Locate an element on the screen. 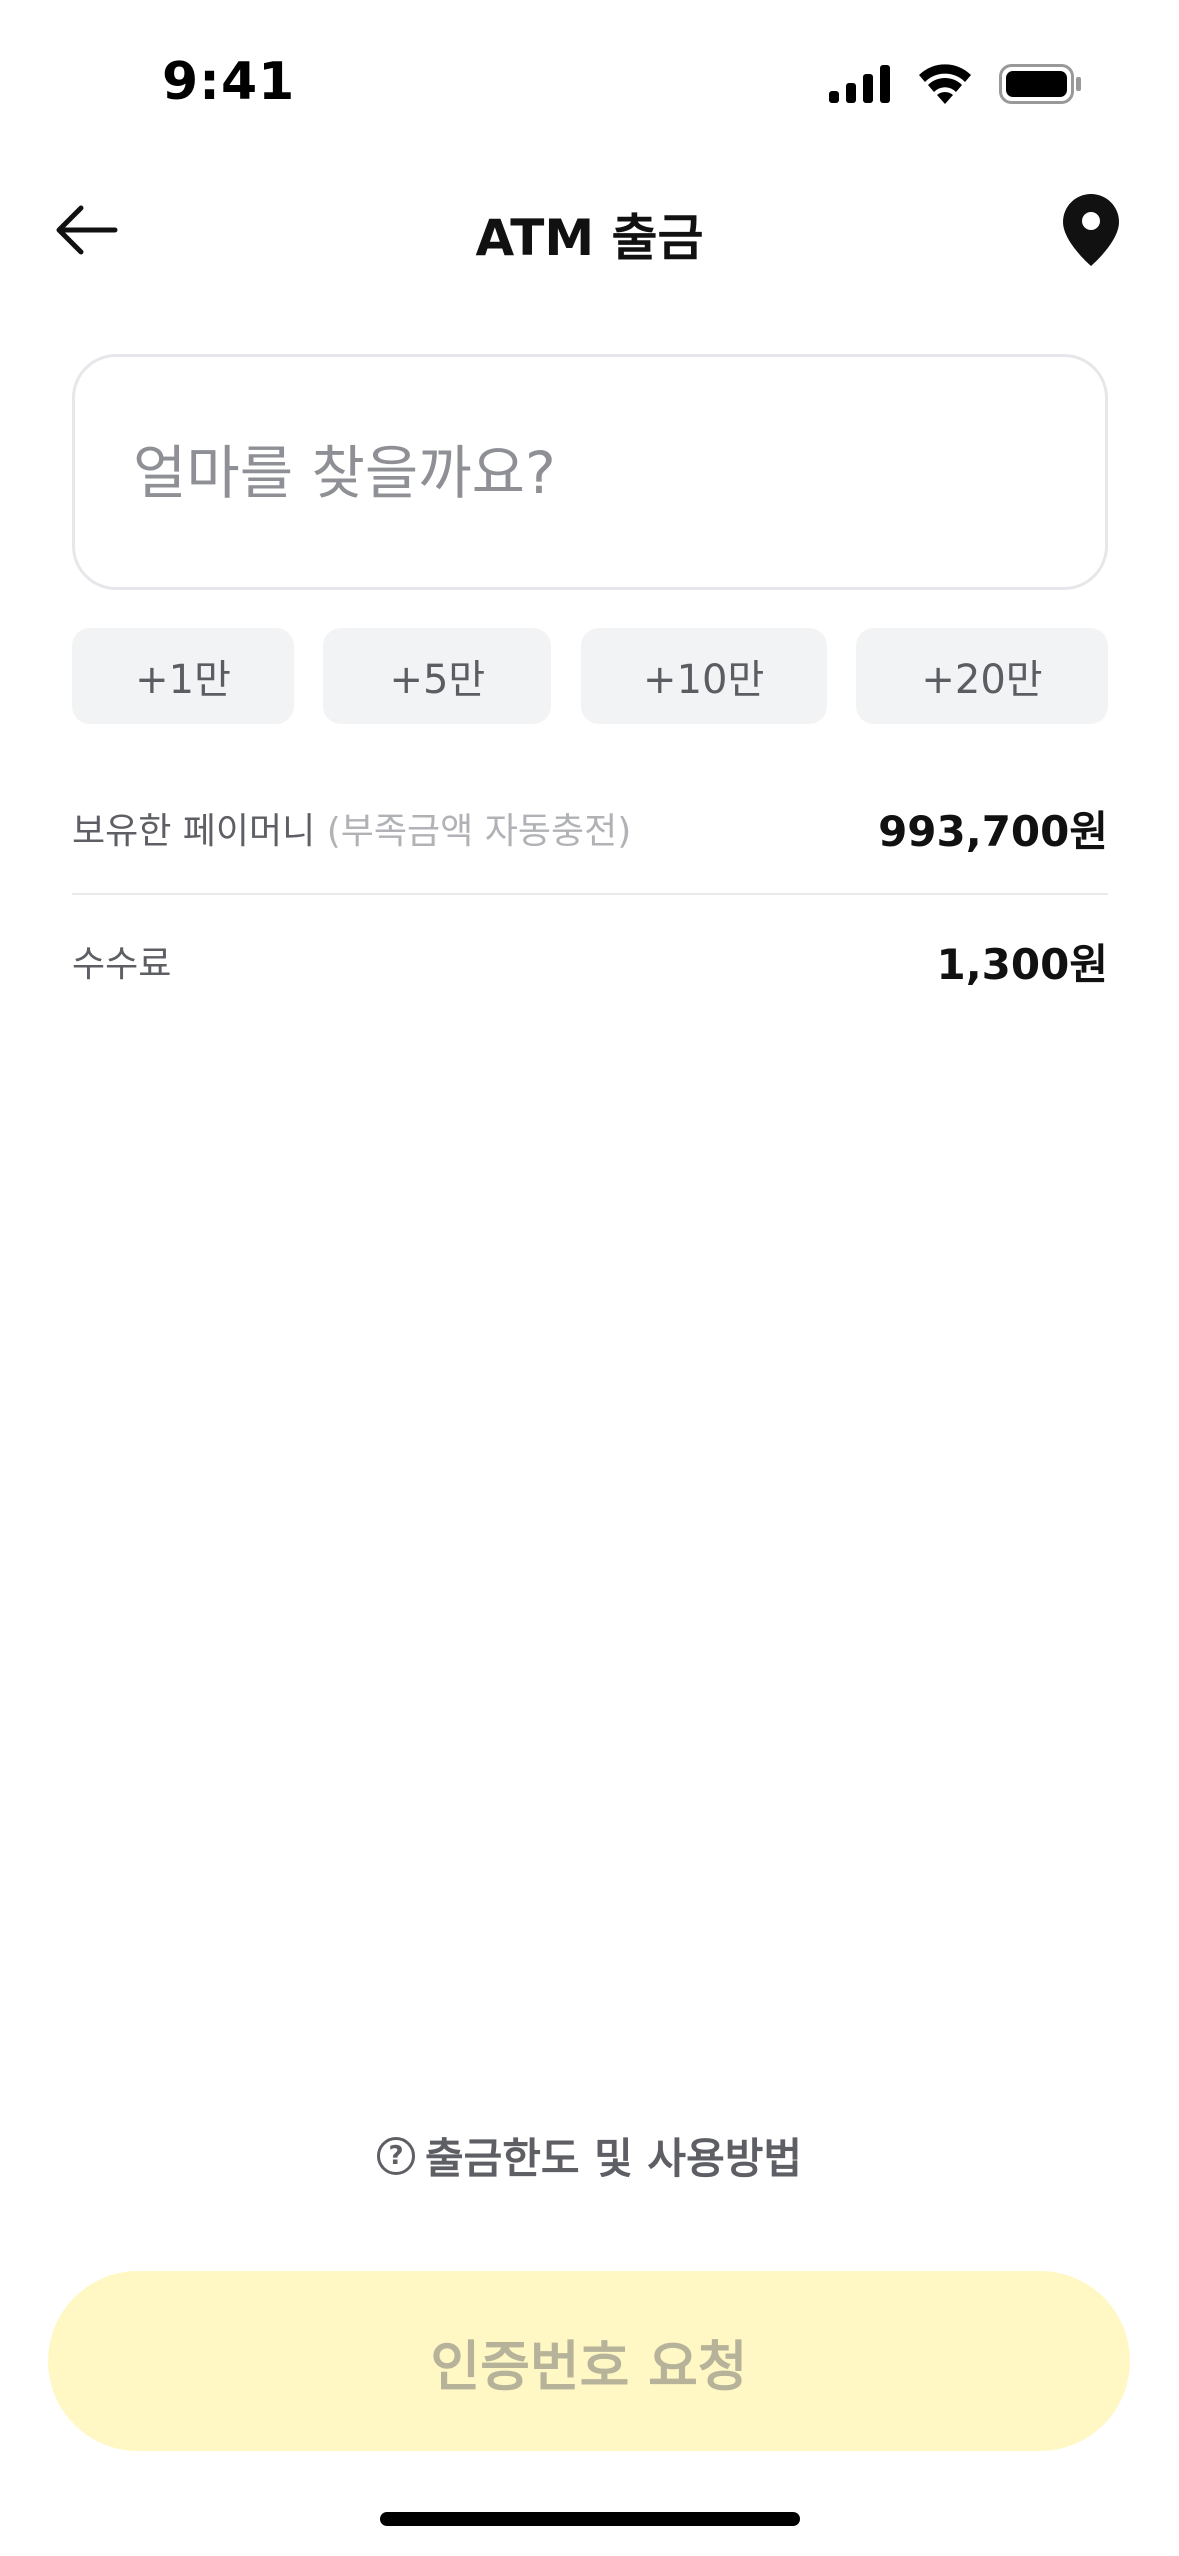 This screenshot has height=2556, width=1179. balance-sub-label: (부족금액 자동충전) is located at coordinates (479, 831).